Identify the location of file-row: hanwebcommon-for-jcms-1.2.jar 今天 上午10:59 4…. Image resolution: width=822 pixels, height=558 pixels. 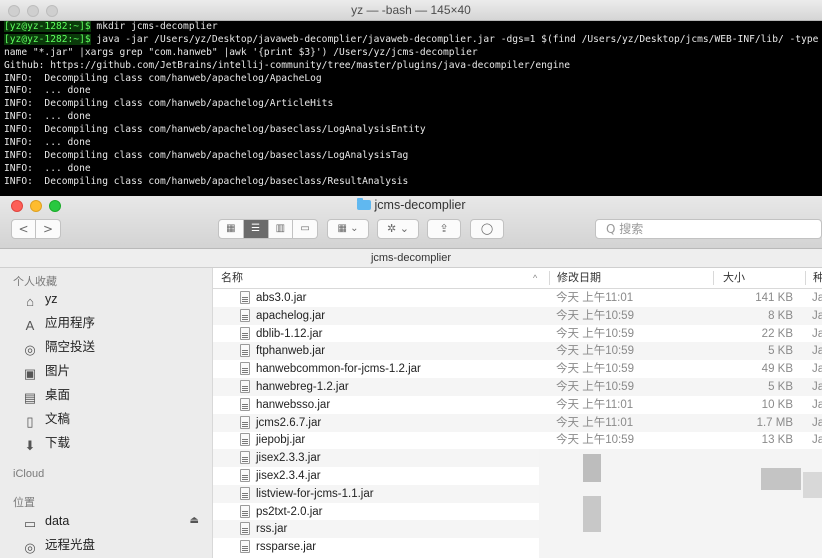
(517, 369).